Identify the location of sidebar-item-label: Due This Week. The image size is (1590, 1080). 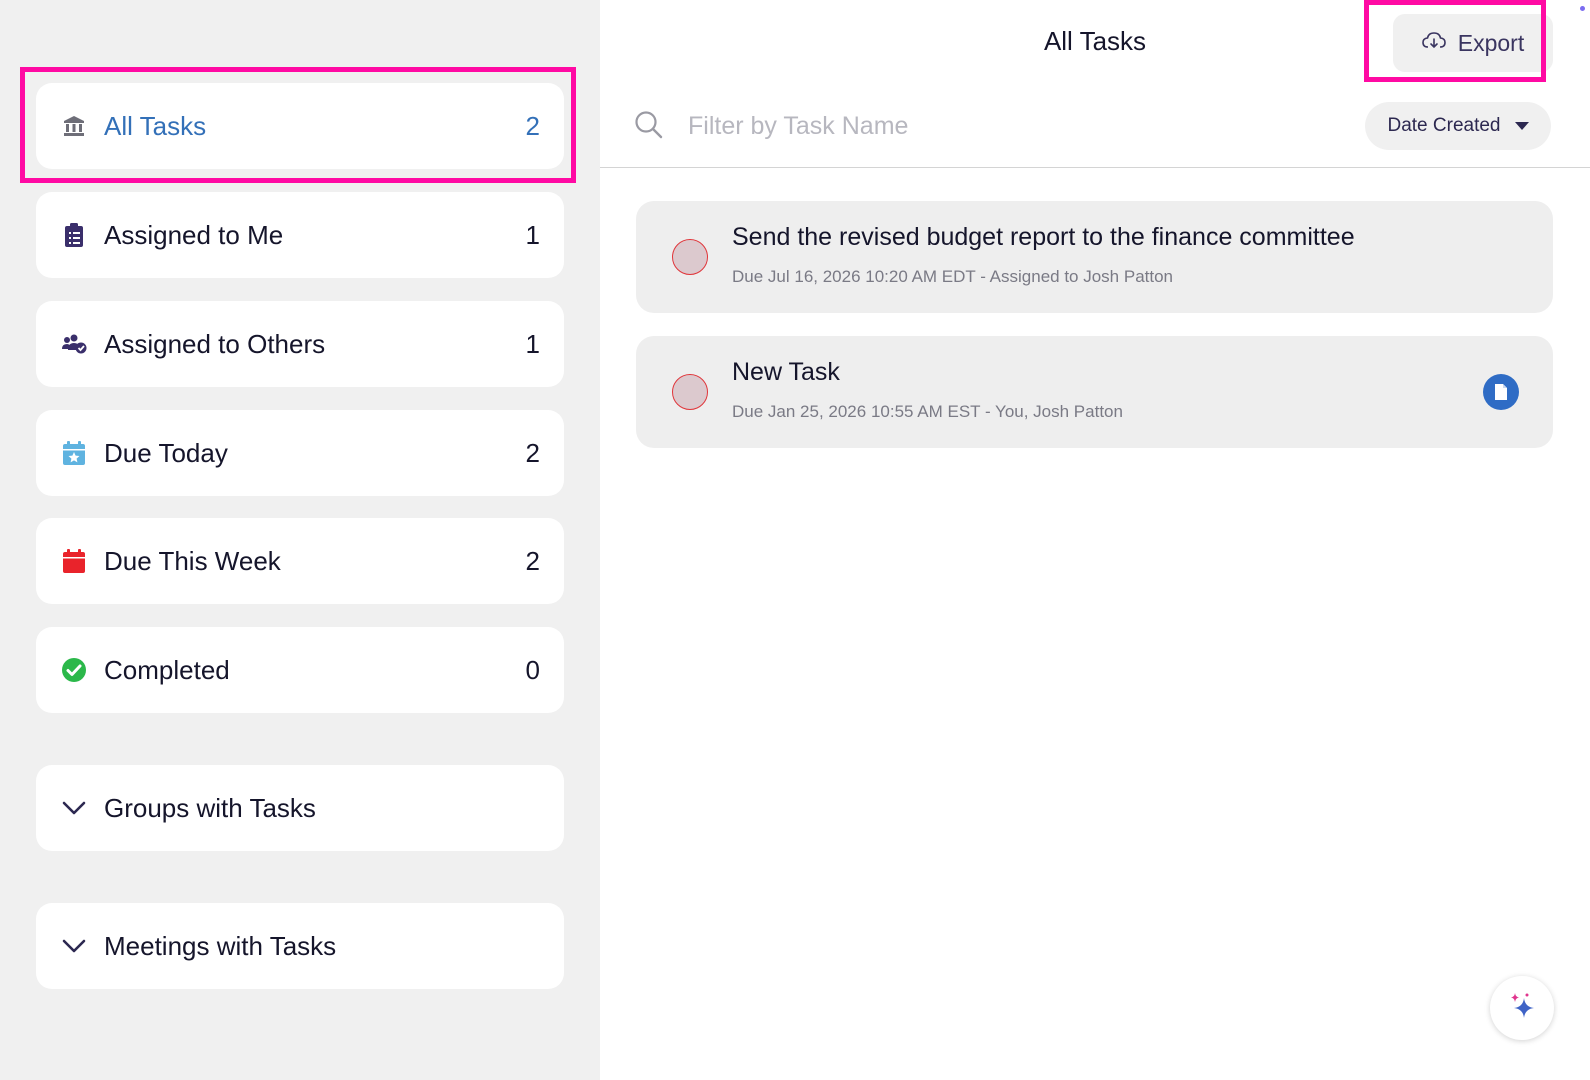
(192, 560).